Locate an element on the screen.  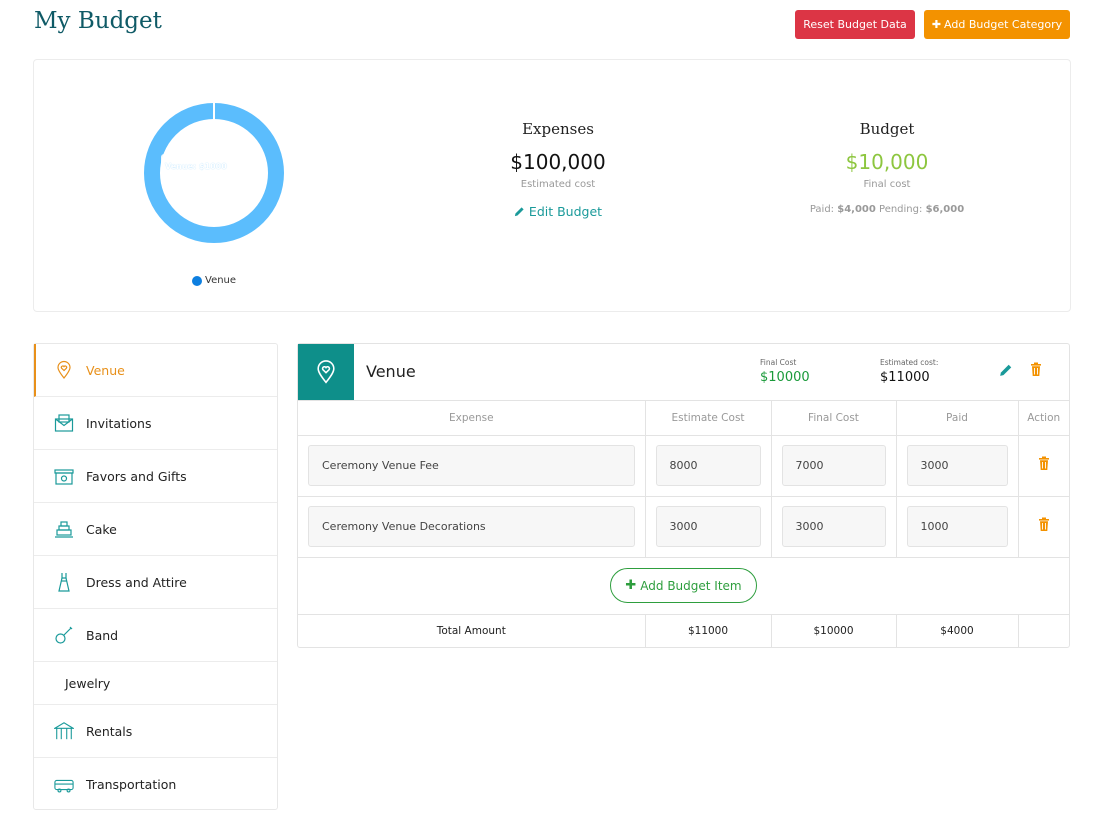
budget-amount: $10,000 is located at coordinates (887, 162).